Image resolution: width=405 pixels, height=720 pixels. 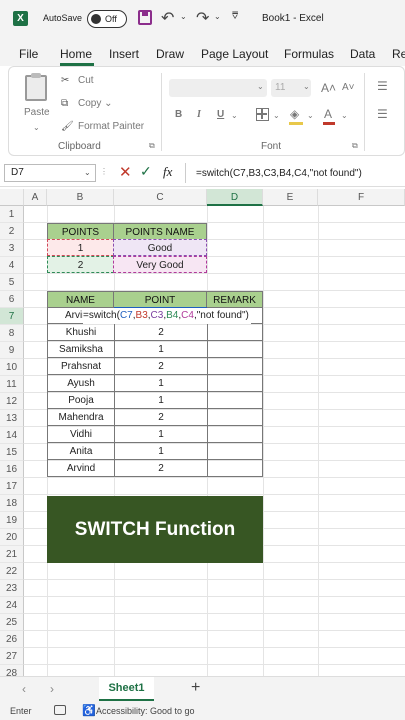 What do you see at coordinates (36, 87) in the screenshot?
I see `paste-icon` at bounding box center [36, 87].